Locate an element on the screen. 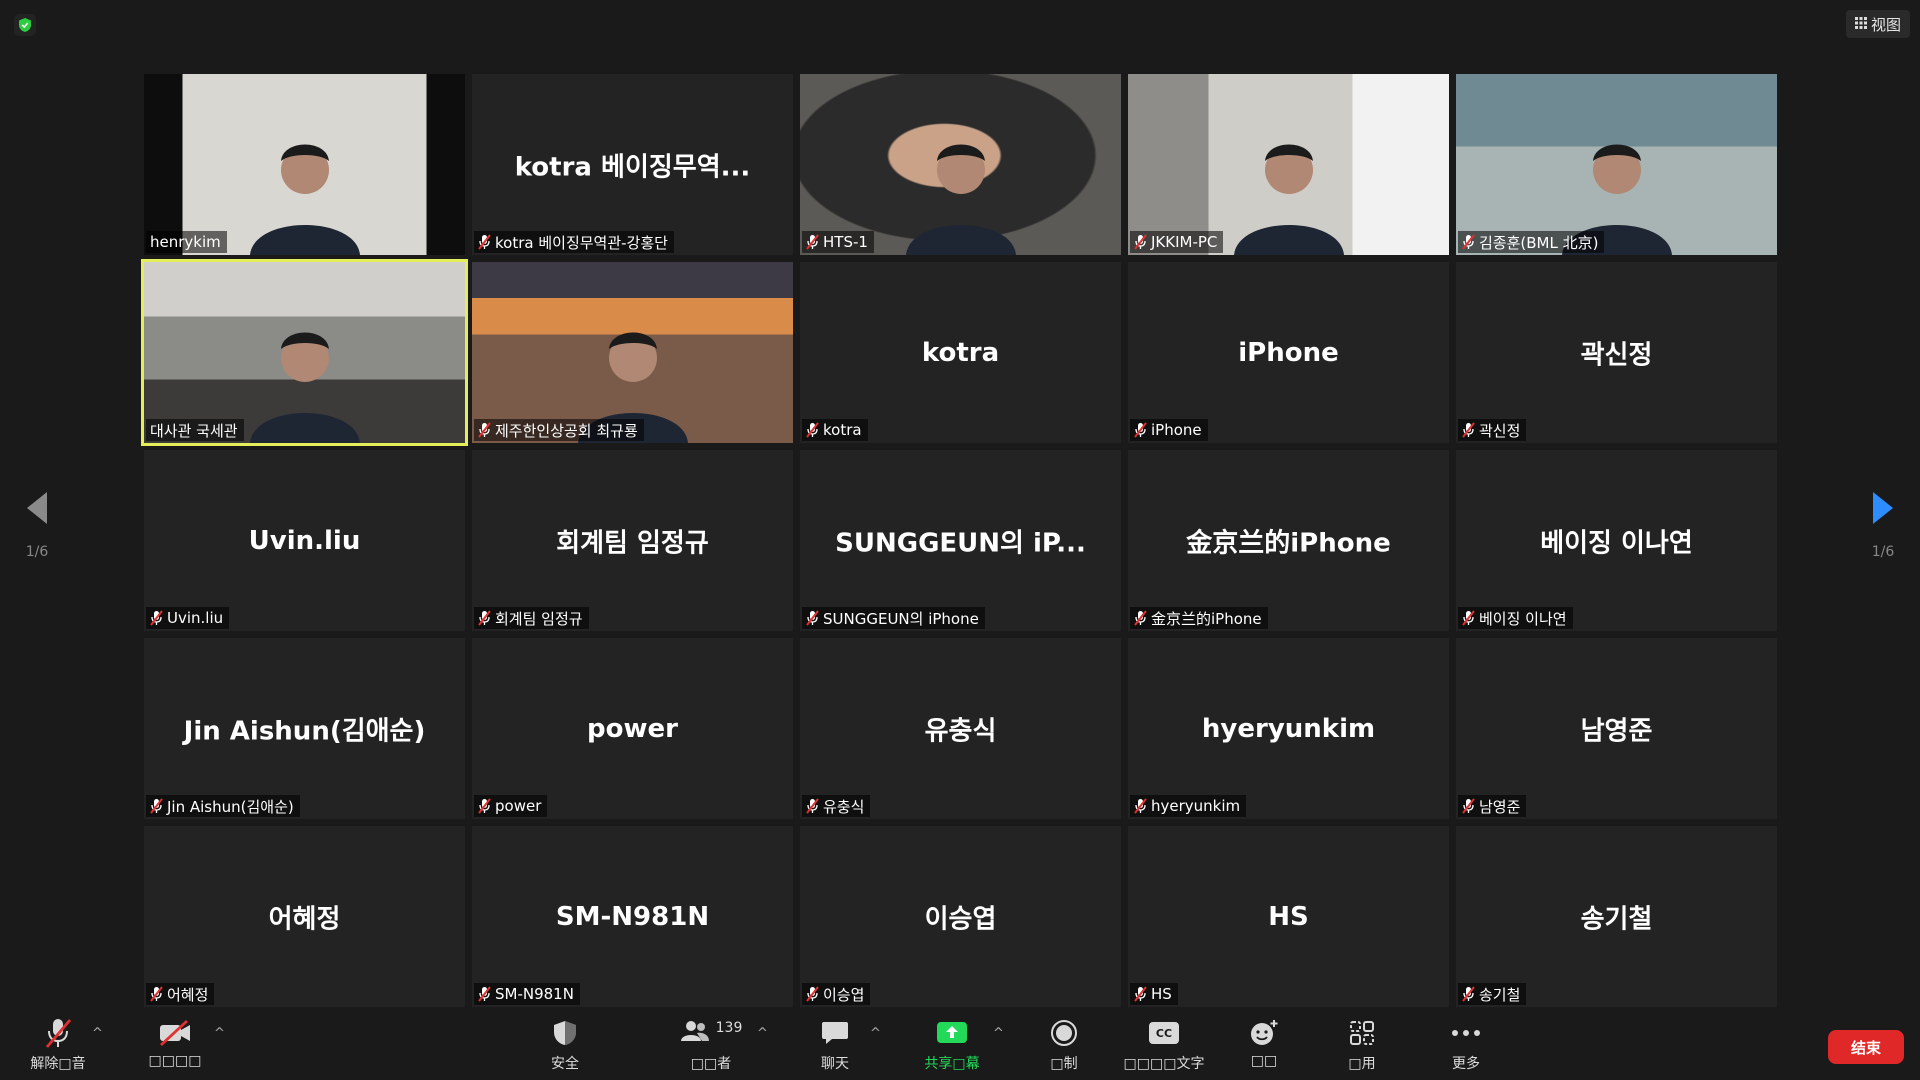 This screenshot has width=1920, height=1080. reactions-button: □□ is located at coordinates (1264, 1046).